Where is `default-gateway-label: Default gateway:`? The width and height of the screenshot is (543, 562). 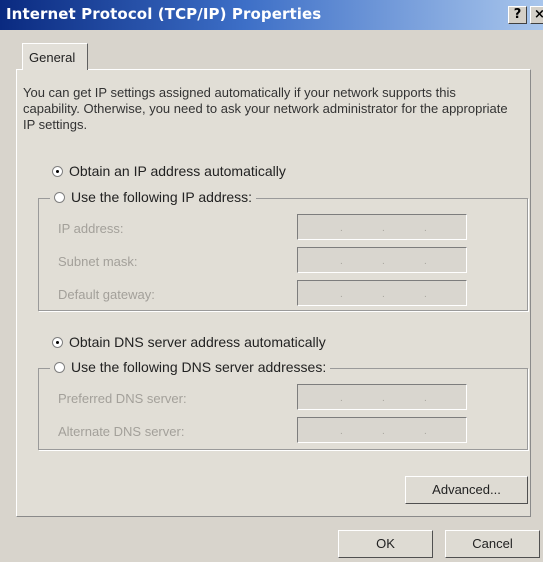 default-gateway-label: Default gateway: is located at coordinates (106, 294).